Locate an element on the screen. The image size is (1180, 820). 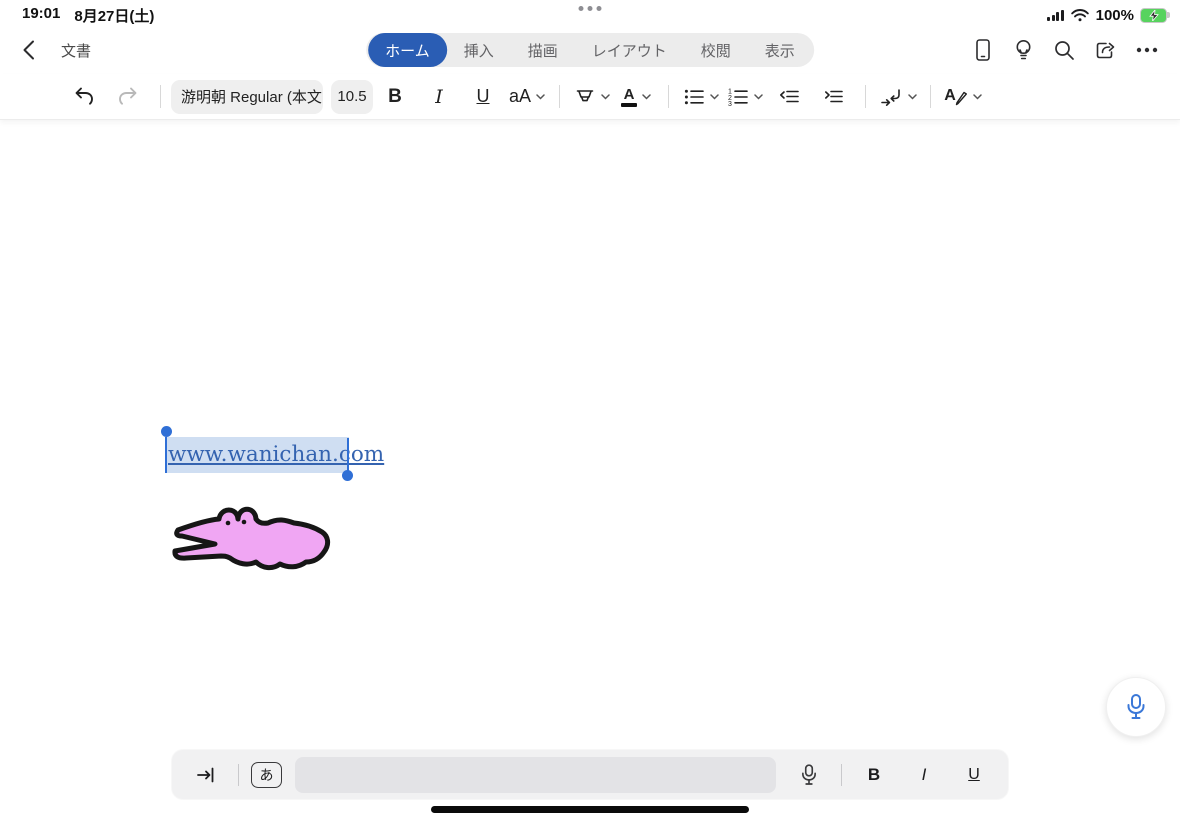
back-button is located at coordinates (28, 50).